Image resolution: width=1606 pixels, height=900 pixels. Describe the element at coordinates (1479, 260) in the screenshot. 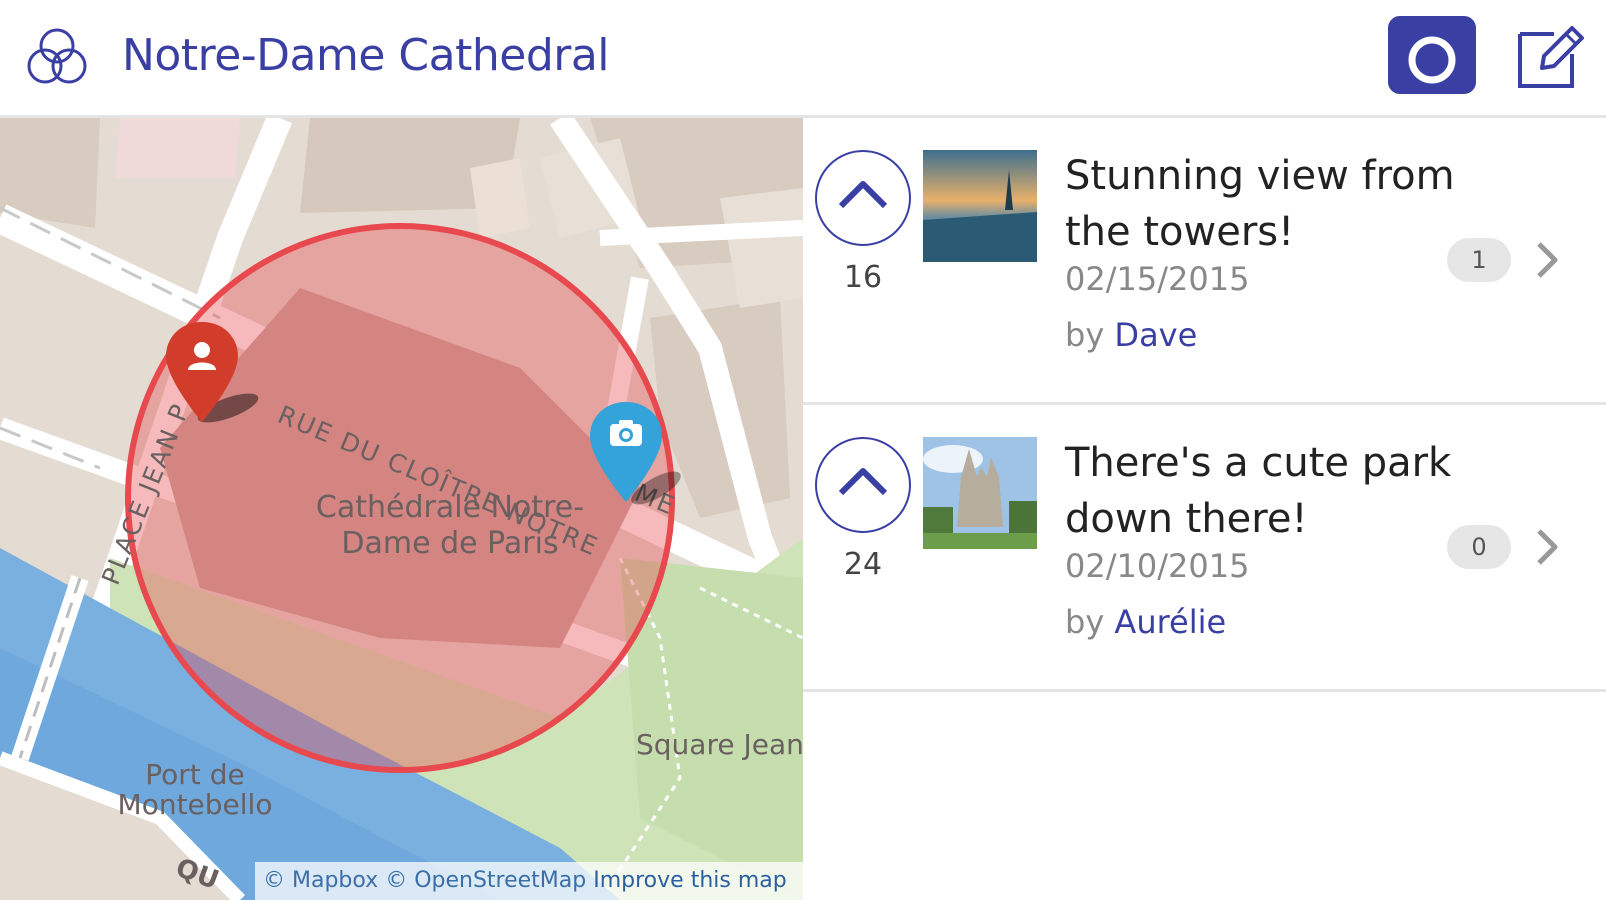

I see `comment-count-badge: 1` at that location.